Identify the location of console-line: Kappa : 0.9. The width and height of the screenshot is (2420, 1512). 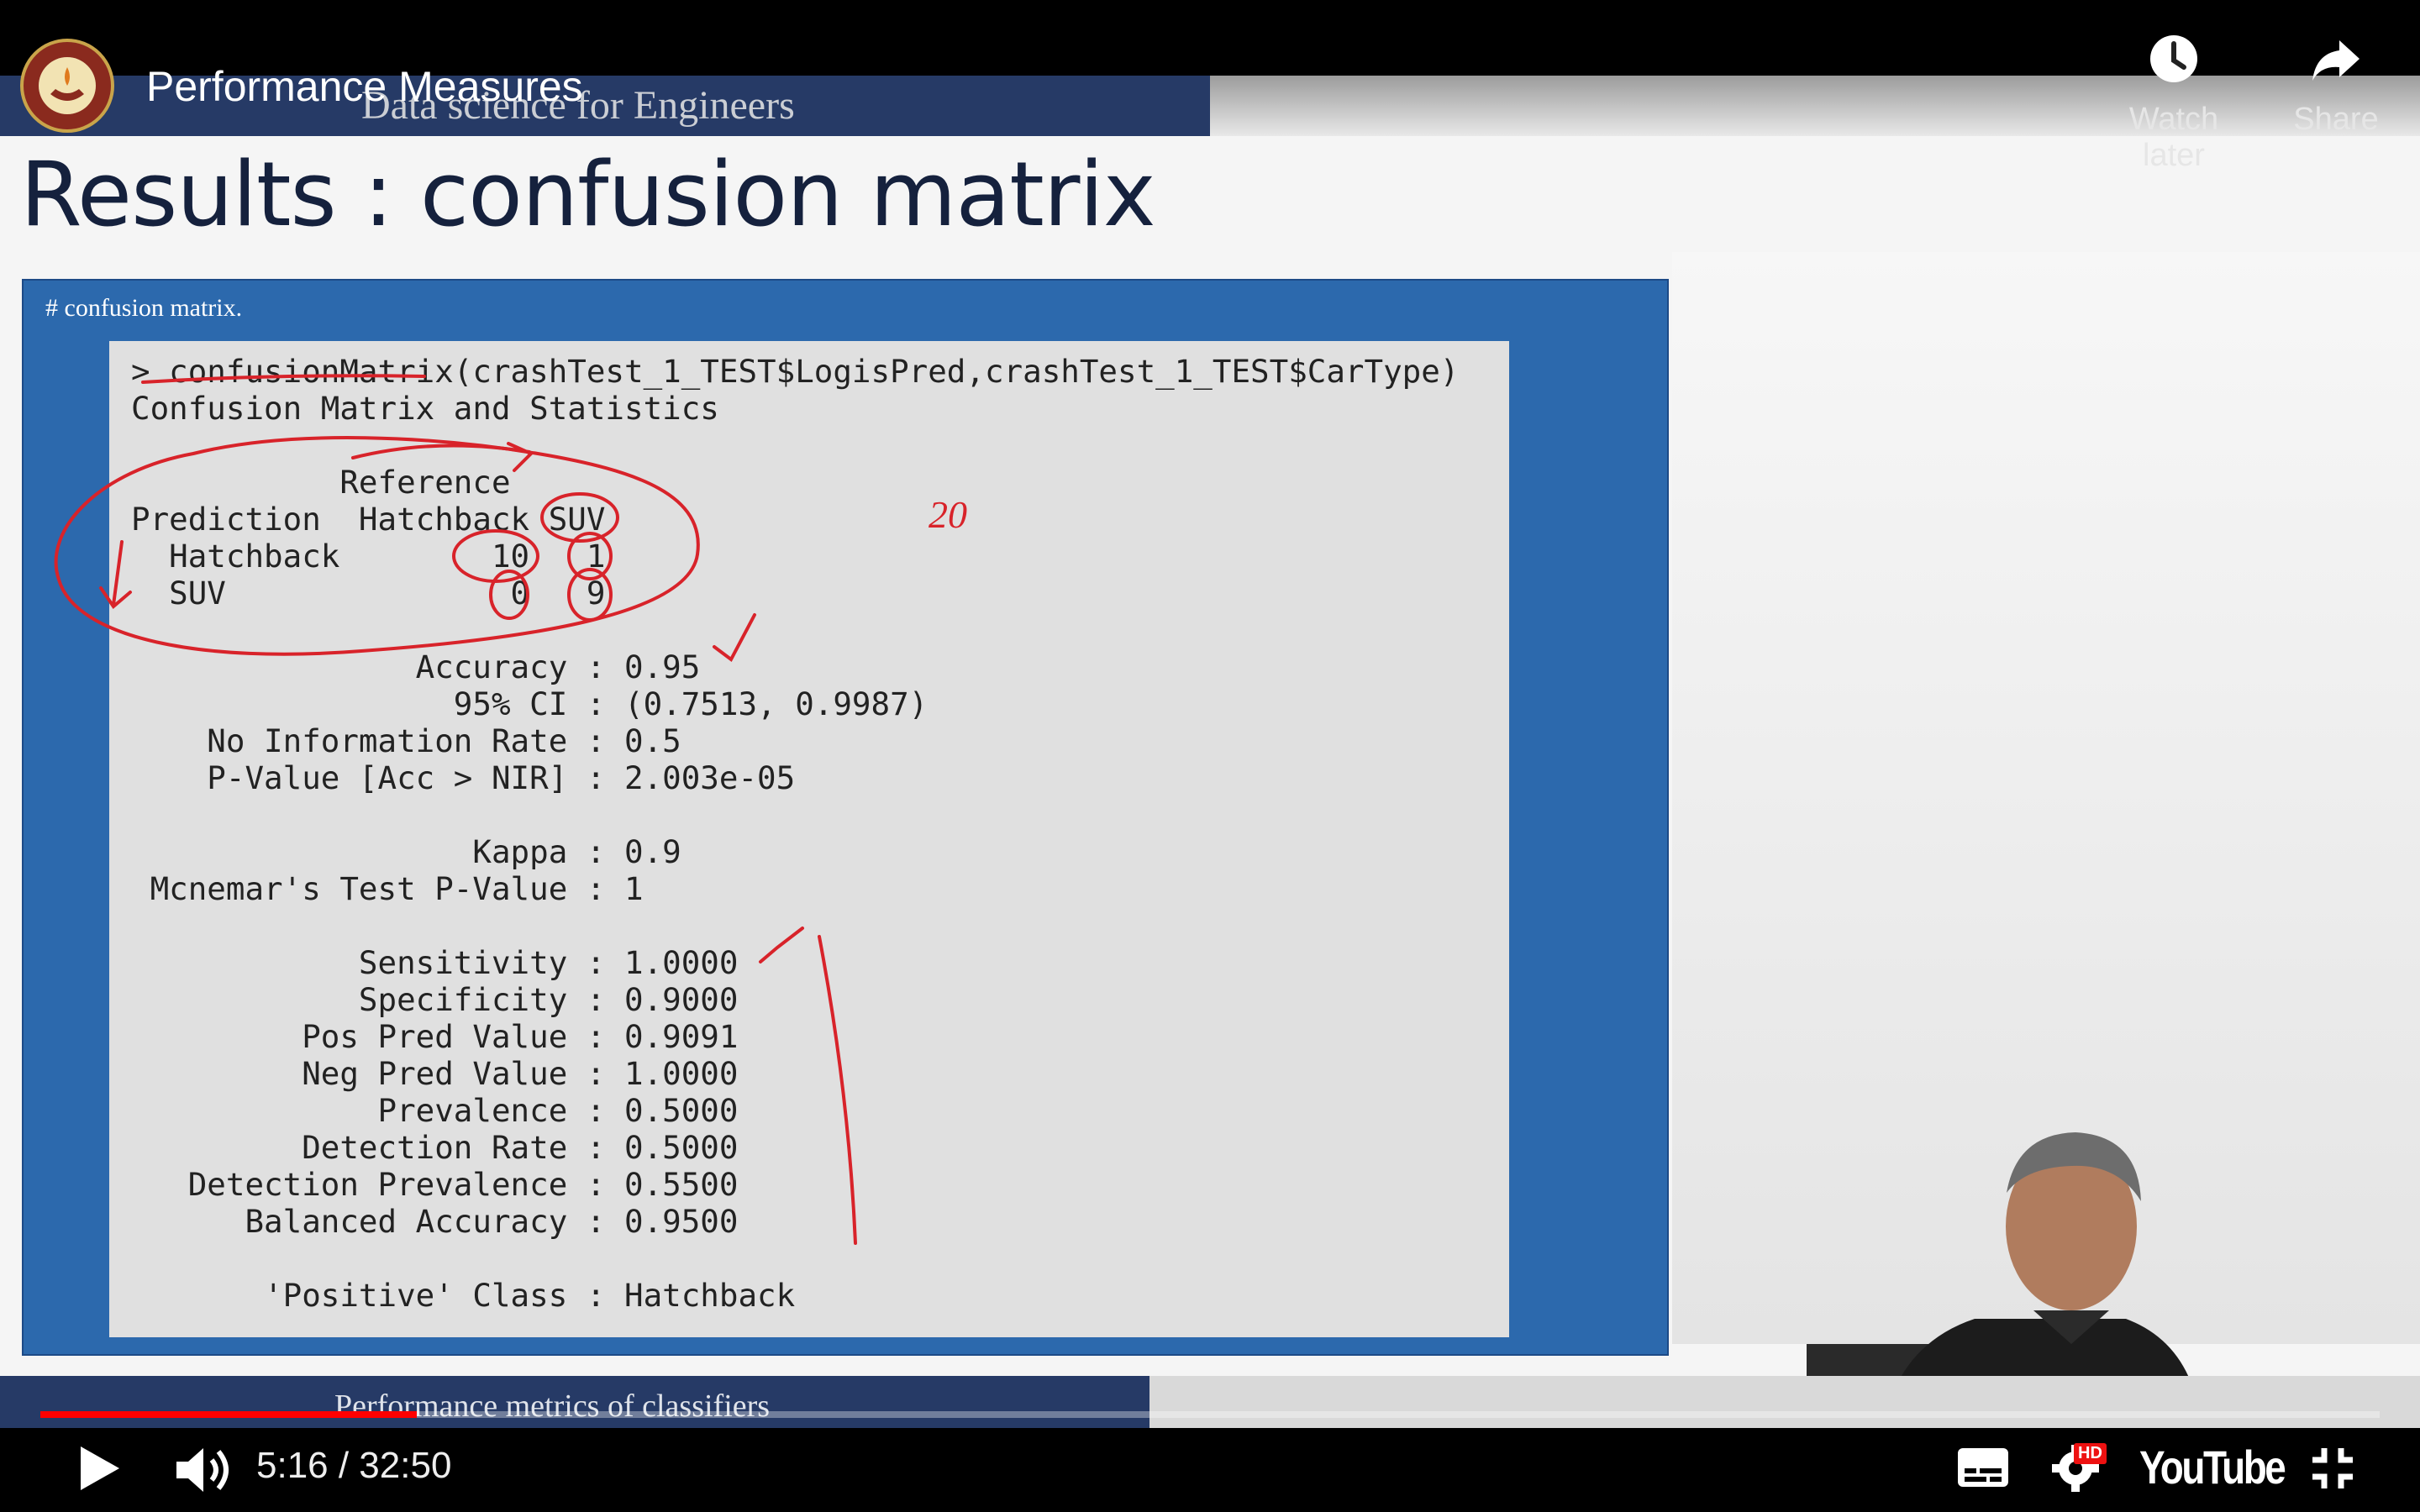
(406, 851).